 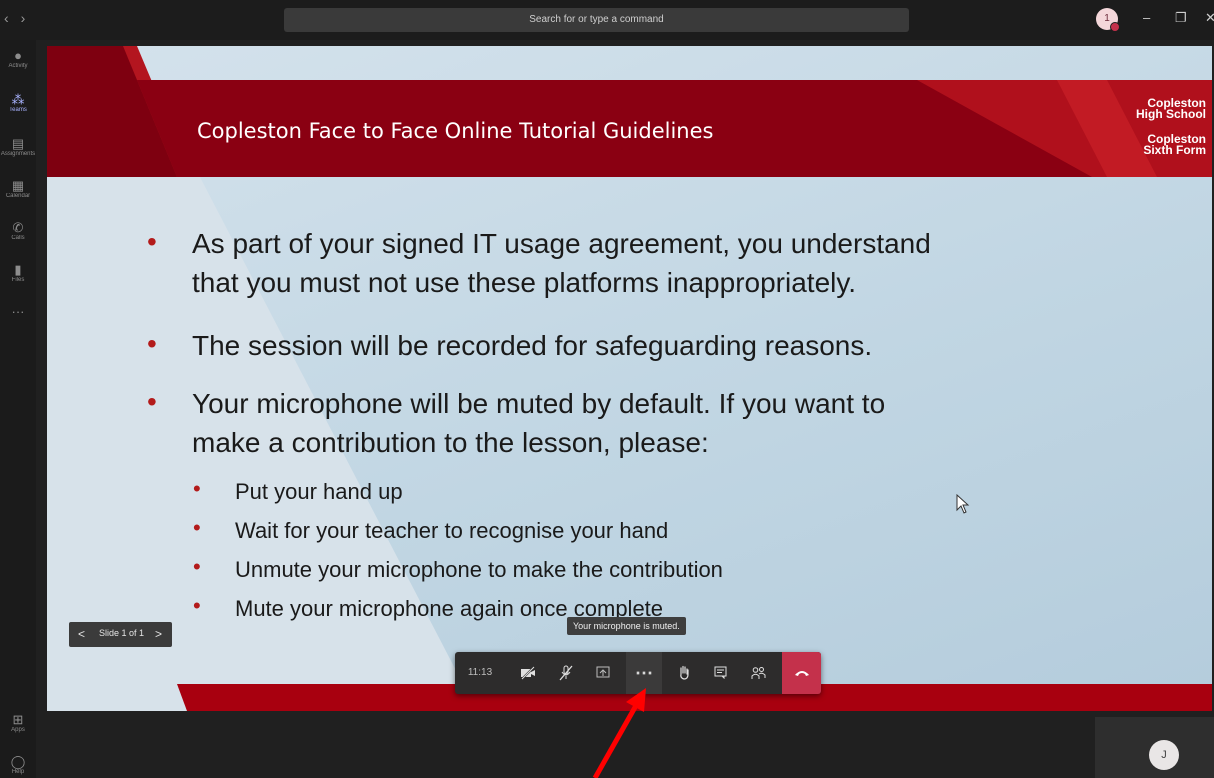 I want to click on teams-icon: ⁂, so click(x=18, y=99).